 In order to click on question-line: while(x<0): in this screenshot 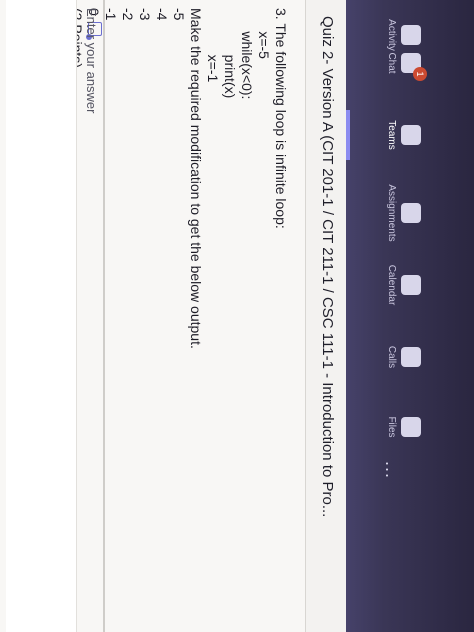, I will do `click(247, 54)`.